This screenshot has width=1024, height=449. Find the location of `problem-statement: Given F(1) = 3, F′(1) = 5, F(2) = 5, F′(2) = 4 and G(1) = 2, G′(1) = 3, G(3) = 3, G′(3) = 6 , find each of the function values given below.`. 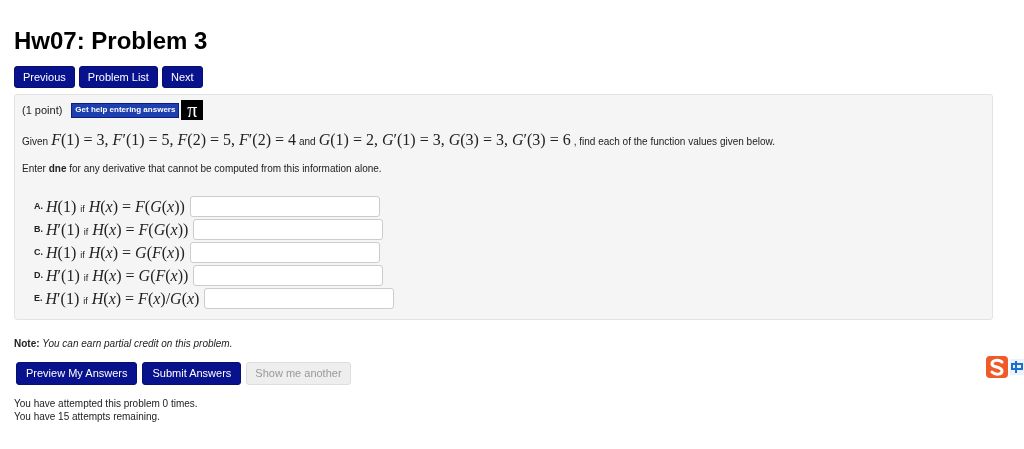

problem-statement: Given F(1) = 3, F′(1) = 5, F(2) = 5, F′(2) = 4 and G(1) = 2, G′(1) = 3, G(3) = 3, G′(3) = 6 , find each of the function values given below. is located at coordinates (399, 140).